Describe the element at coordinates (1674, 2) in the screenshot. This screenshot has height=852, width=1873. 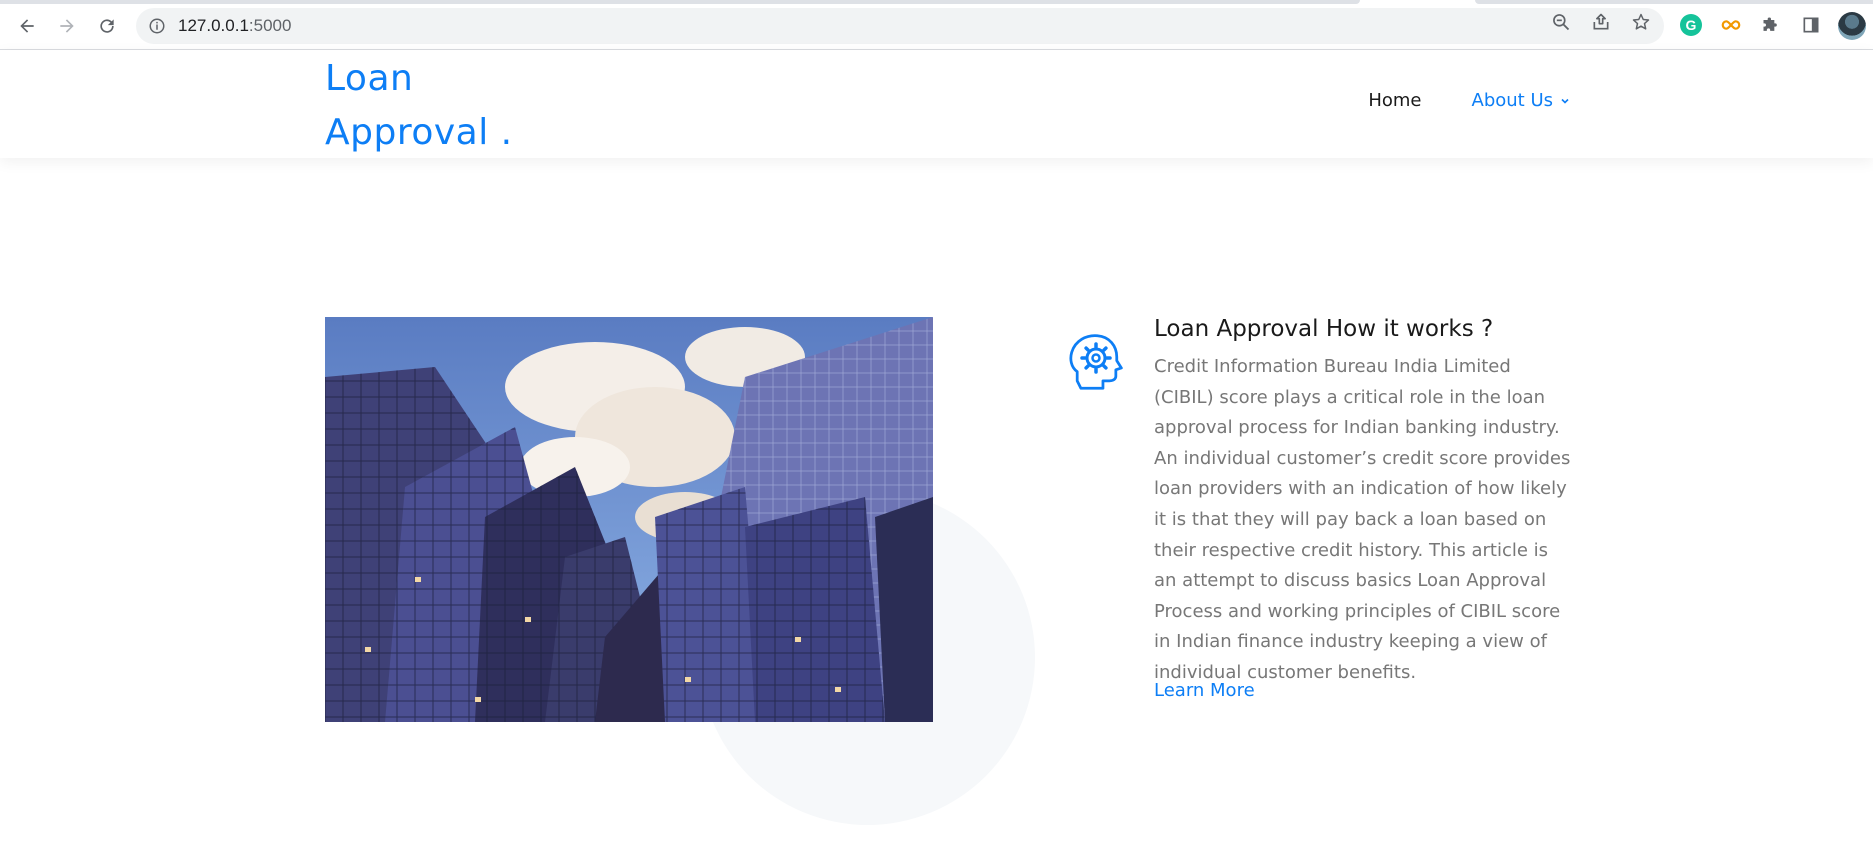
I see `tab-strip-right` at that location.